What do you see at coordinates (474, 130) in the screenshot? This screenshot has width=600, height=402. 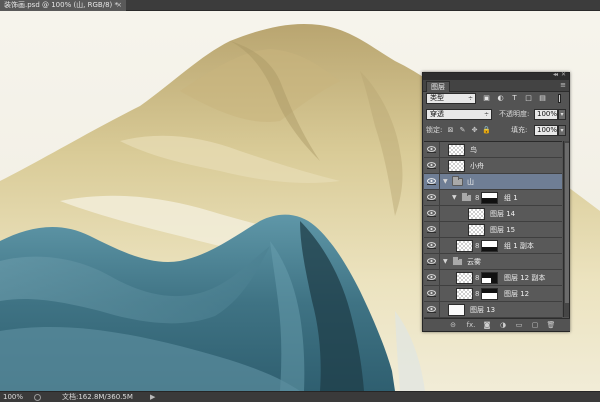 I see `lock-position-icon: ✥` at bounding box center [474, 130].